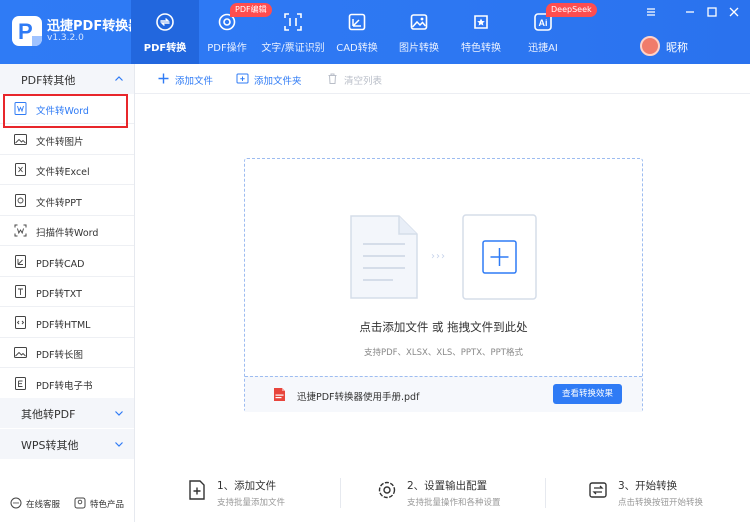 The image size is (750, 522). I want to click on sidebar-item-pdf-to-ebook: PDF转电子书, so click(67, 384).